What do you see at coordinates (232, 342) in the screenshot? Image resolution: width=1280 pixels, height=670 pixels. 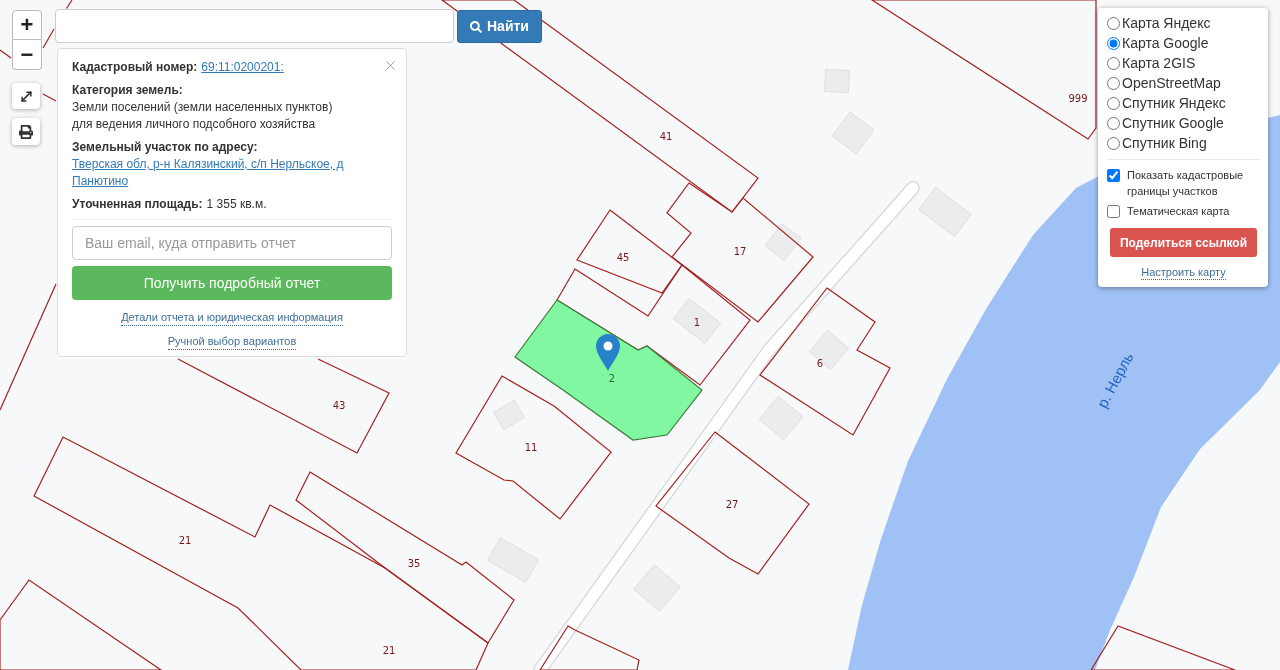 I see `info-link: Ручной выбор вариантов` at bounding box center [232, 342].